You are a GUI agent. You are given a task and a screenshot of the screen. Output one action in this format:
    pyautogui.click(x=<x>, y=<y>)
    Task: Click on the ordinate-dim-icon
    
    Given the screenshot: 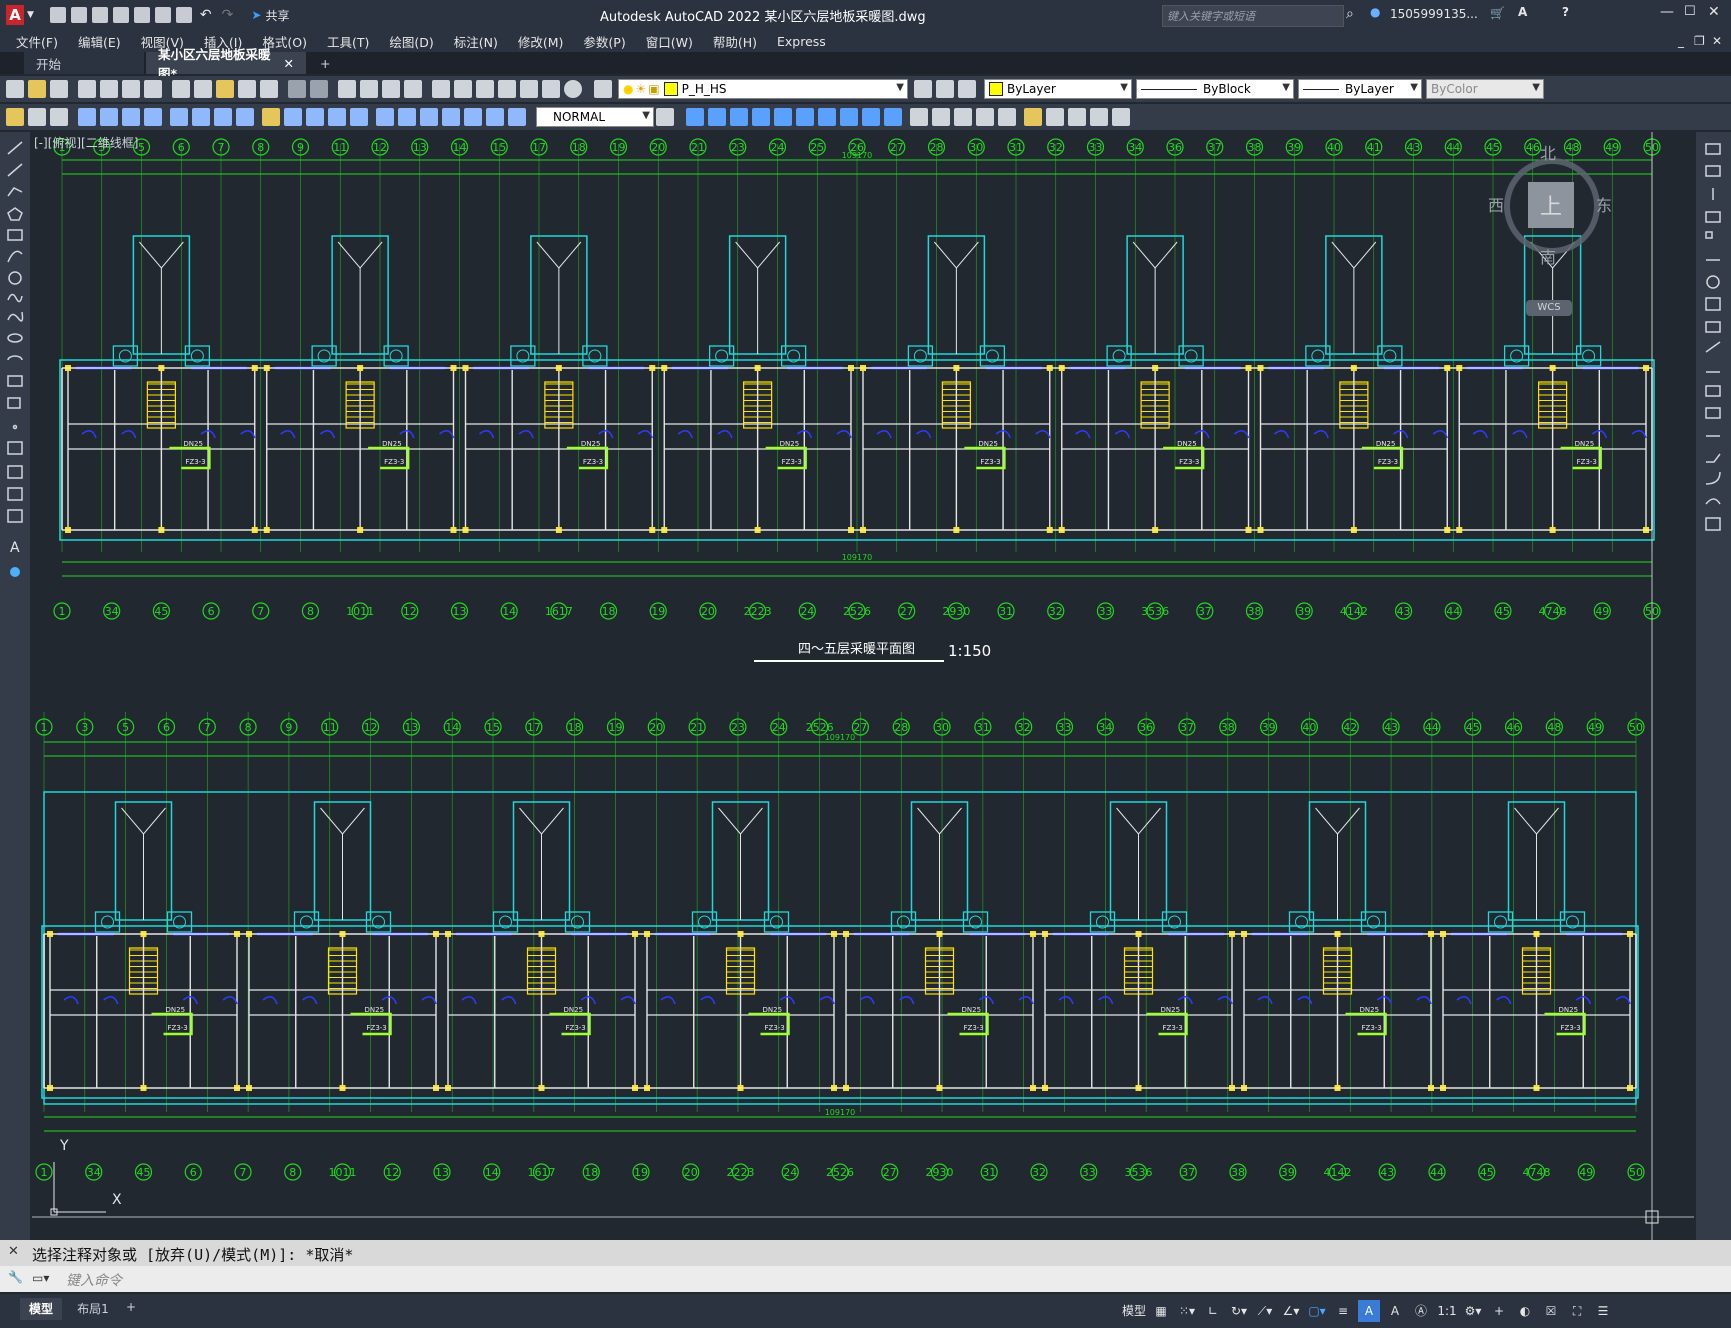 What is the action you would take?
    pyautogui.click(x=153, y=117)
    